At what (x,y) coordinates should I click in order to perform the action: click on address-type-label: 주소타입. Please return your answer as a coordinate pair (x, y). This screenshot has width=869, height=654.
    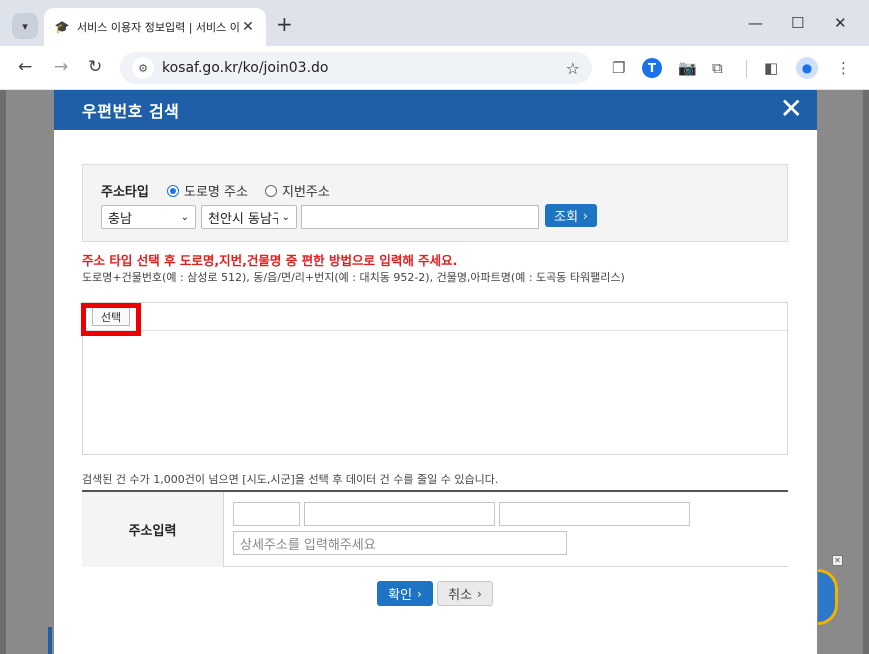
    Looking at the image, I should click on (125, 192).